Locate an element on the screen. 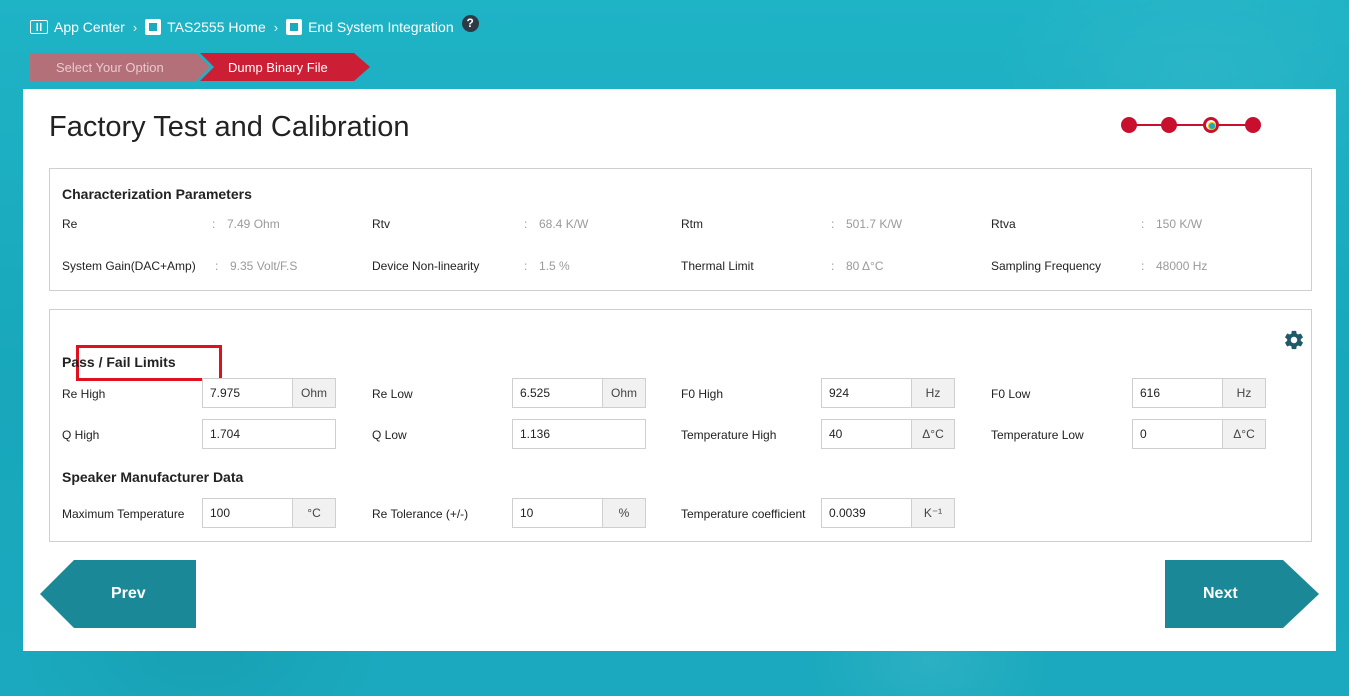  field-value: 0 is located at coordinates (1177, 434).